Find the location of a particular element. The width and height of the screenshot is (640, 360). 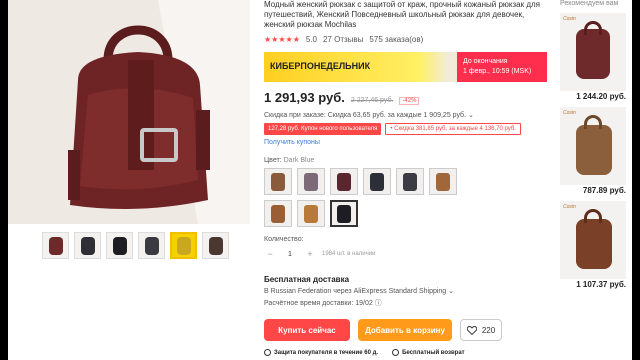

rating-row: ★★★★★ 5.0 27 Отзывы 575 заказа(ов) is located at coordinates (409, 39).